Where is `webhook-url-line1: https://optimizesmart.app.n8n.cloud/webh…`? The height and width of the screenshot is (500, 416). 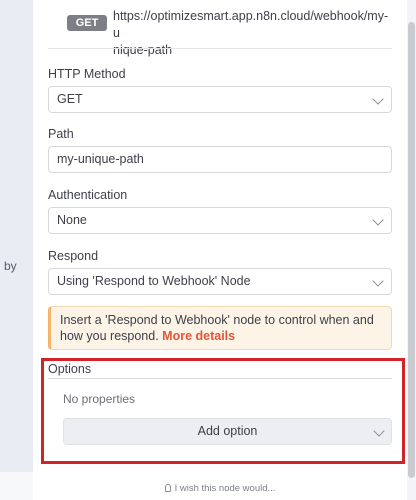 webhook-url-line1: https://optimizesmart.app.n8n.cloud/webh… is located at coordinates (251, 24).